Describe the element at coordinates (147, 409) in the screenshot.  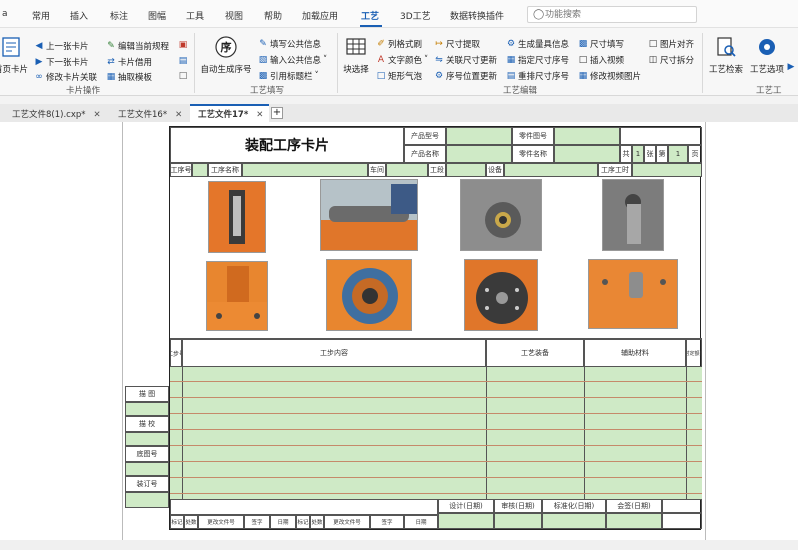
I see `side-cell-trace` at that location.